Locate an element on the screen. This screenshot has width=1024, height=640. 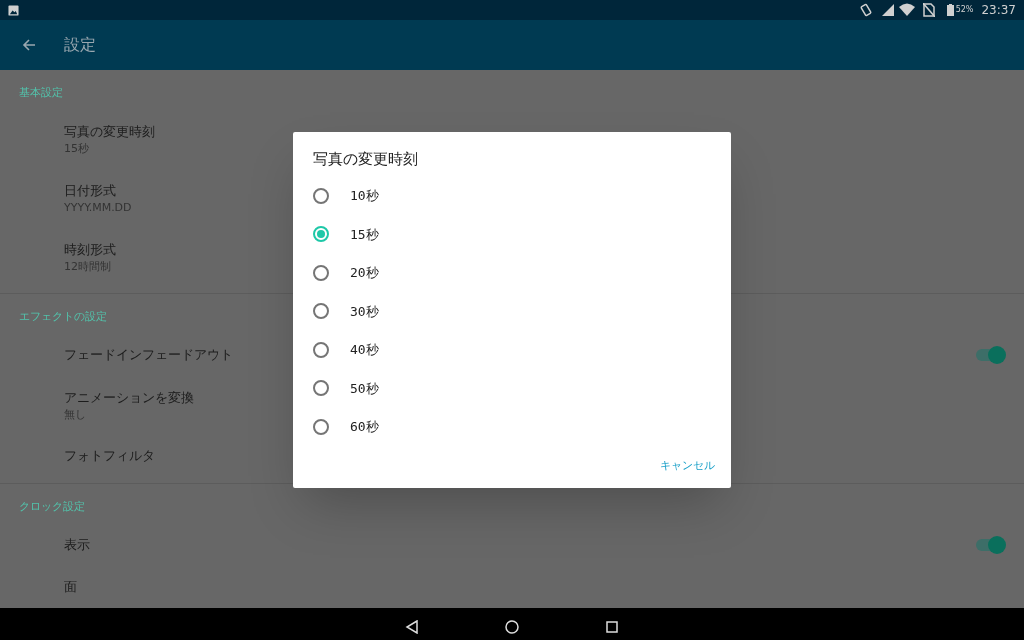
option-label: 15秒 is located at coordinates (364, 234).